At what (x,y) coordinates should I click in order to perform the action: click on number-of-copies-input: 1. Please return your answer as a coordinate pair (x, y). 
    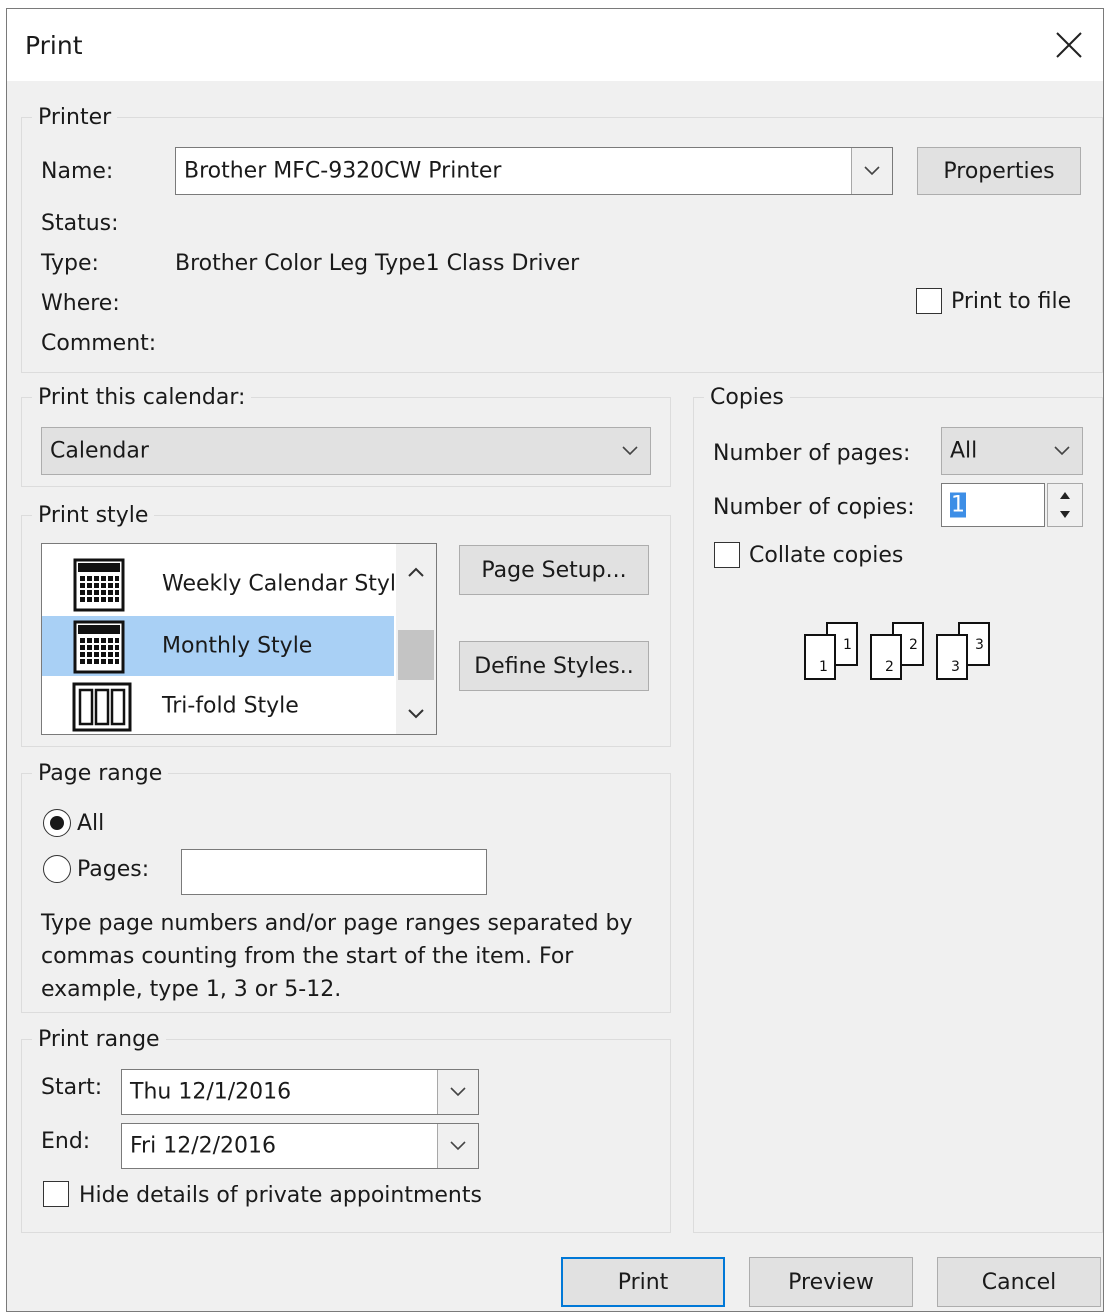
    Looking at the image, I should click on (993, 505).